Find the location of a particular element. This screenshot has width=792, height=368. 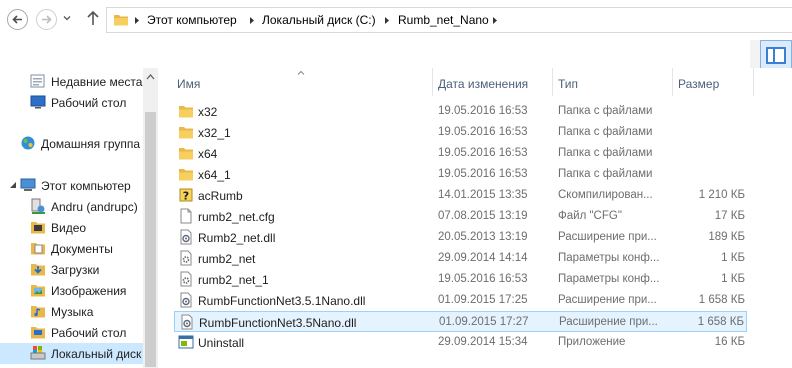

file-name: x64_1 is located at coordinates (214, 175).